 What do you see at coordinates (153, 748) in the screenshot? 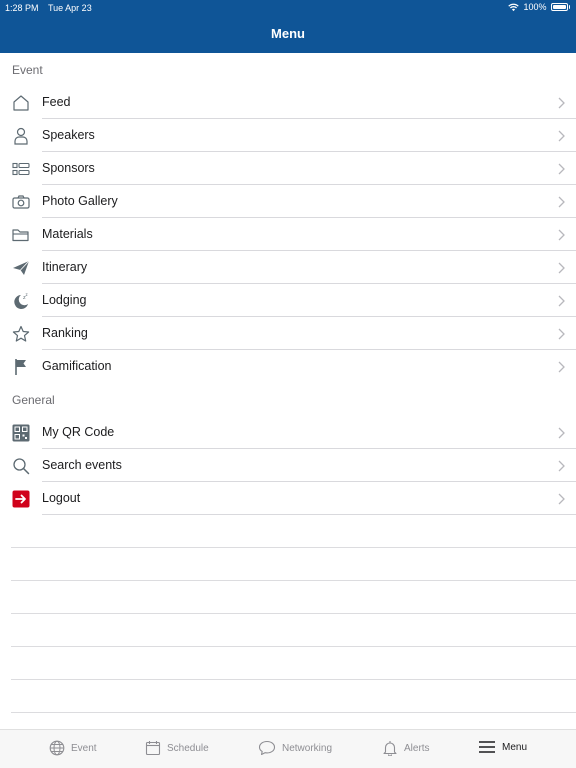
I see `calendar-icon` at bounding box center [153, 748].